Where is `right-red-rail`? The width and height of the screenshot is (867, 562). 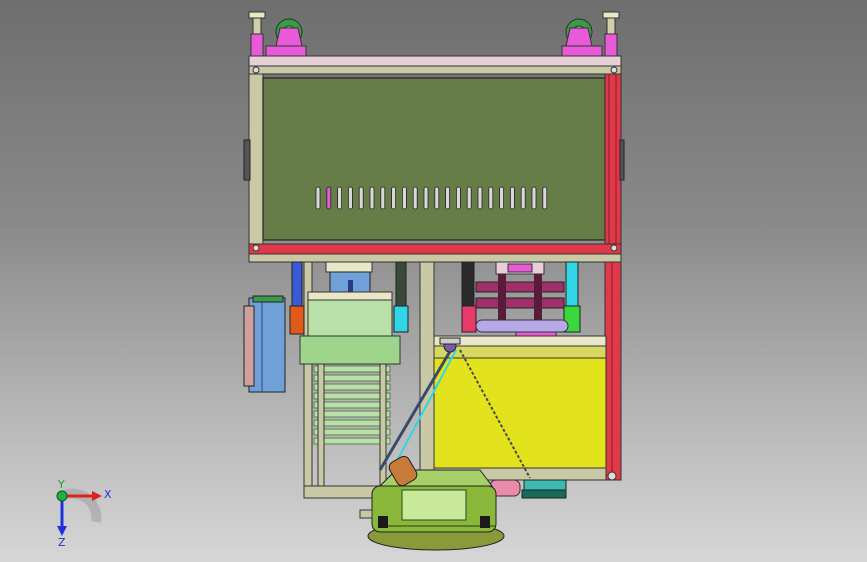
right-red-rail is located at coordinates (613, 159).